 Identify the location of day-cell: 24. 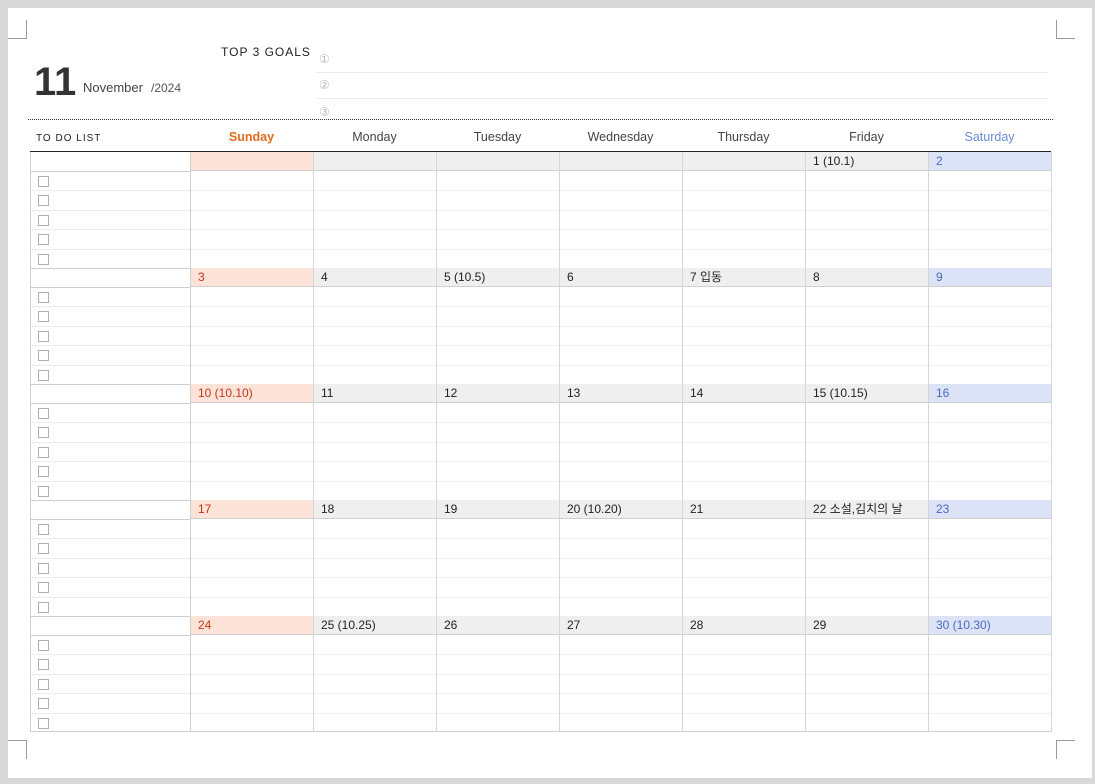
(252, 674).